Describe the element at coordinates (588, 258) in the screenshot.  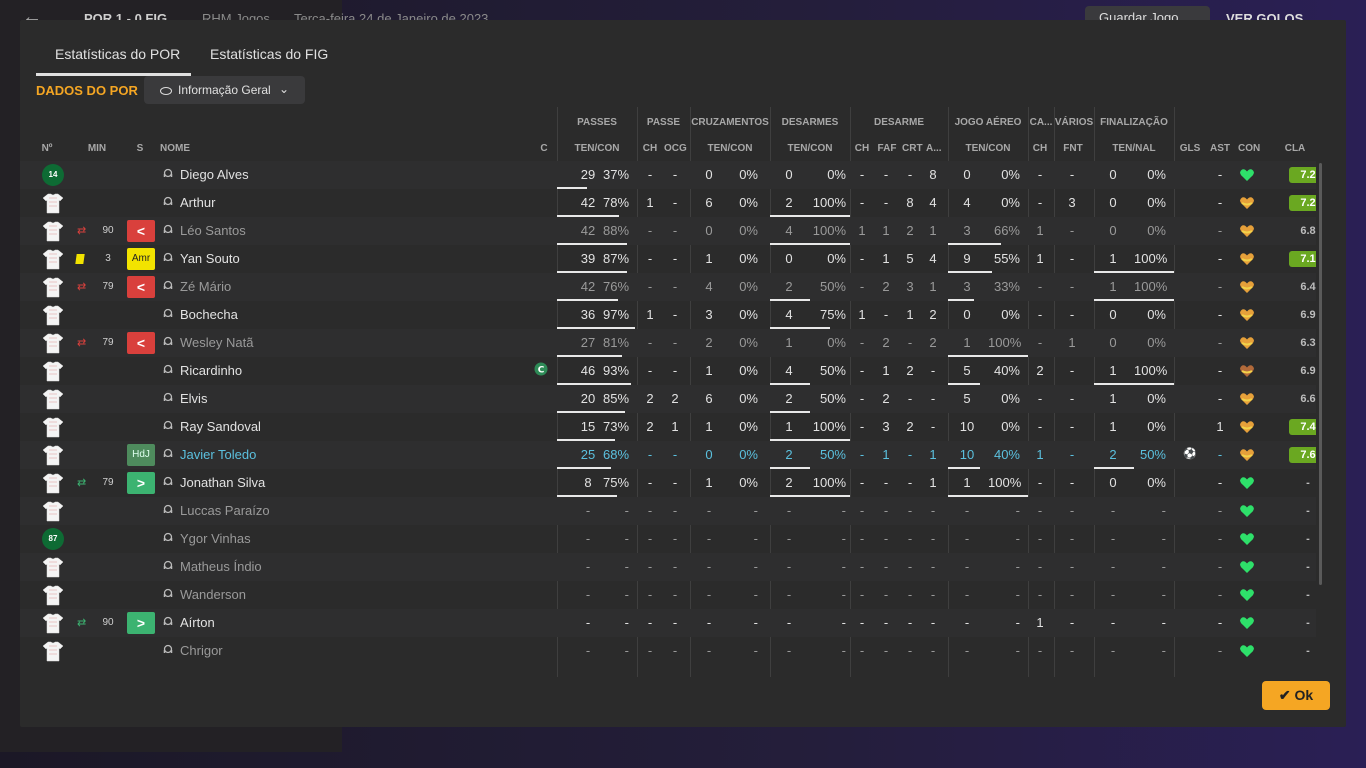
I see `stat-value: 39` at that location.